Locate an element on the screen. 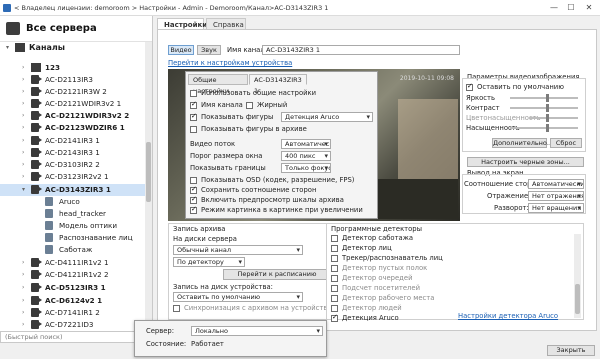 This screenshot has height=359, width=600. video-button: Видео is located at coordinates (181, 50).